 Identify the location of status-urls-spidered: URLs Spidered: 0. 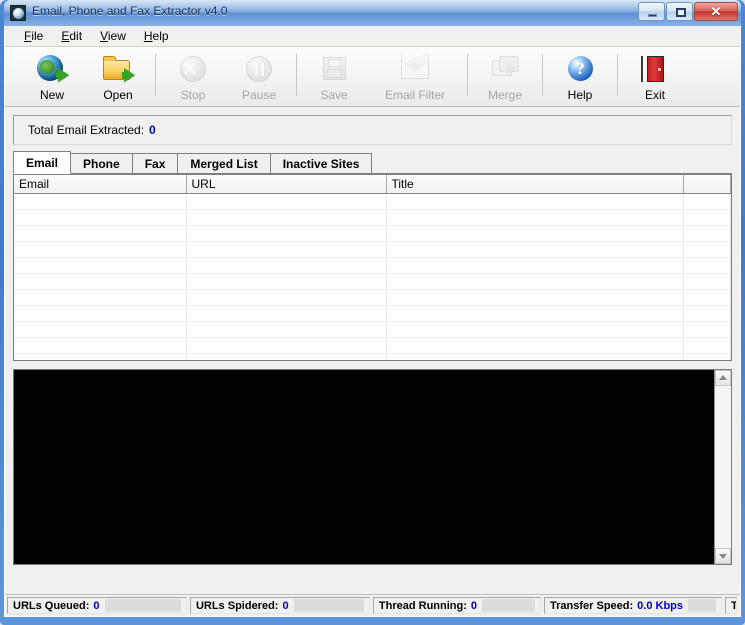
(279, 605).